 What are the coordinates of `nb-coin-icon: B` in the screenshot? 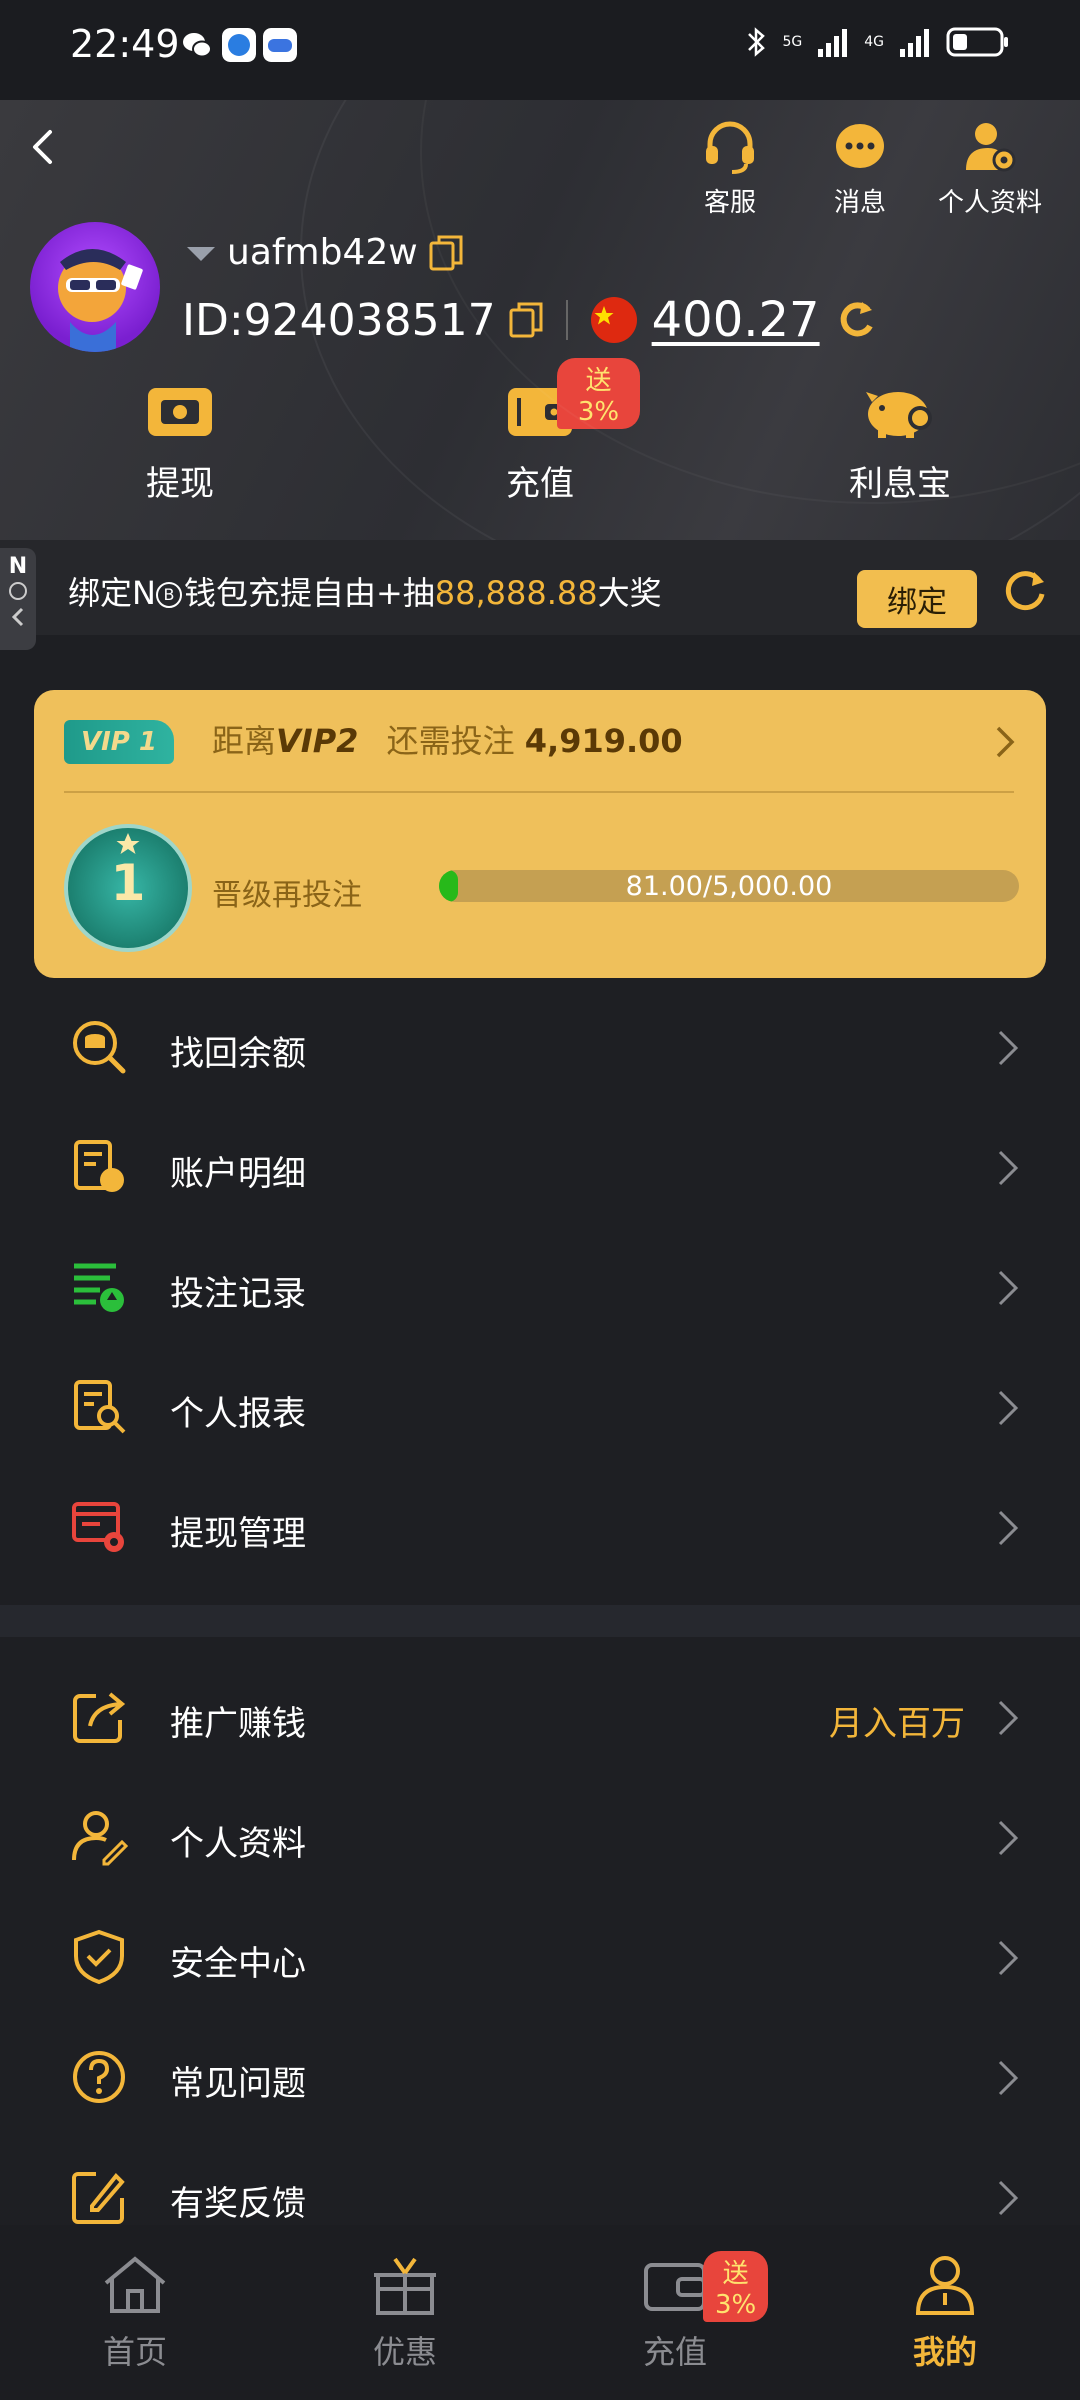 It's located at (168, 595).